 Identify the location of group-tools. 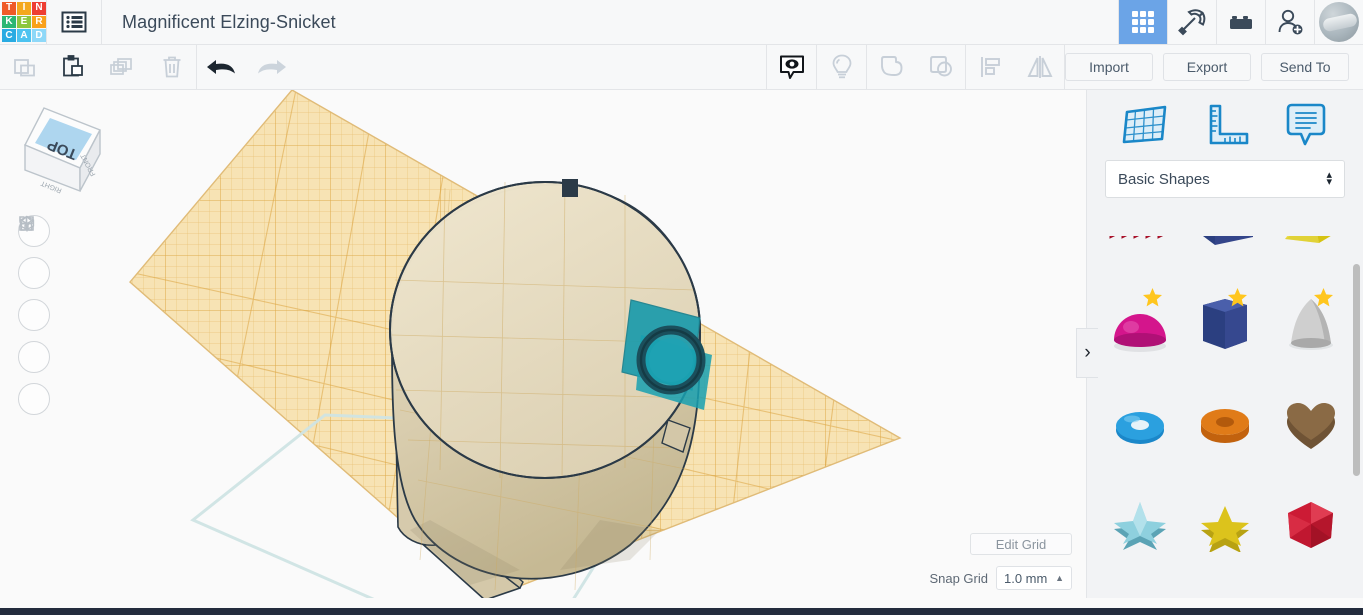
(916, 67).